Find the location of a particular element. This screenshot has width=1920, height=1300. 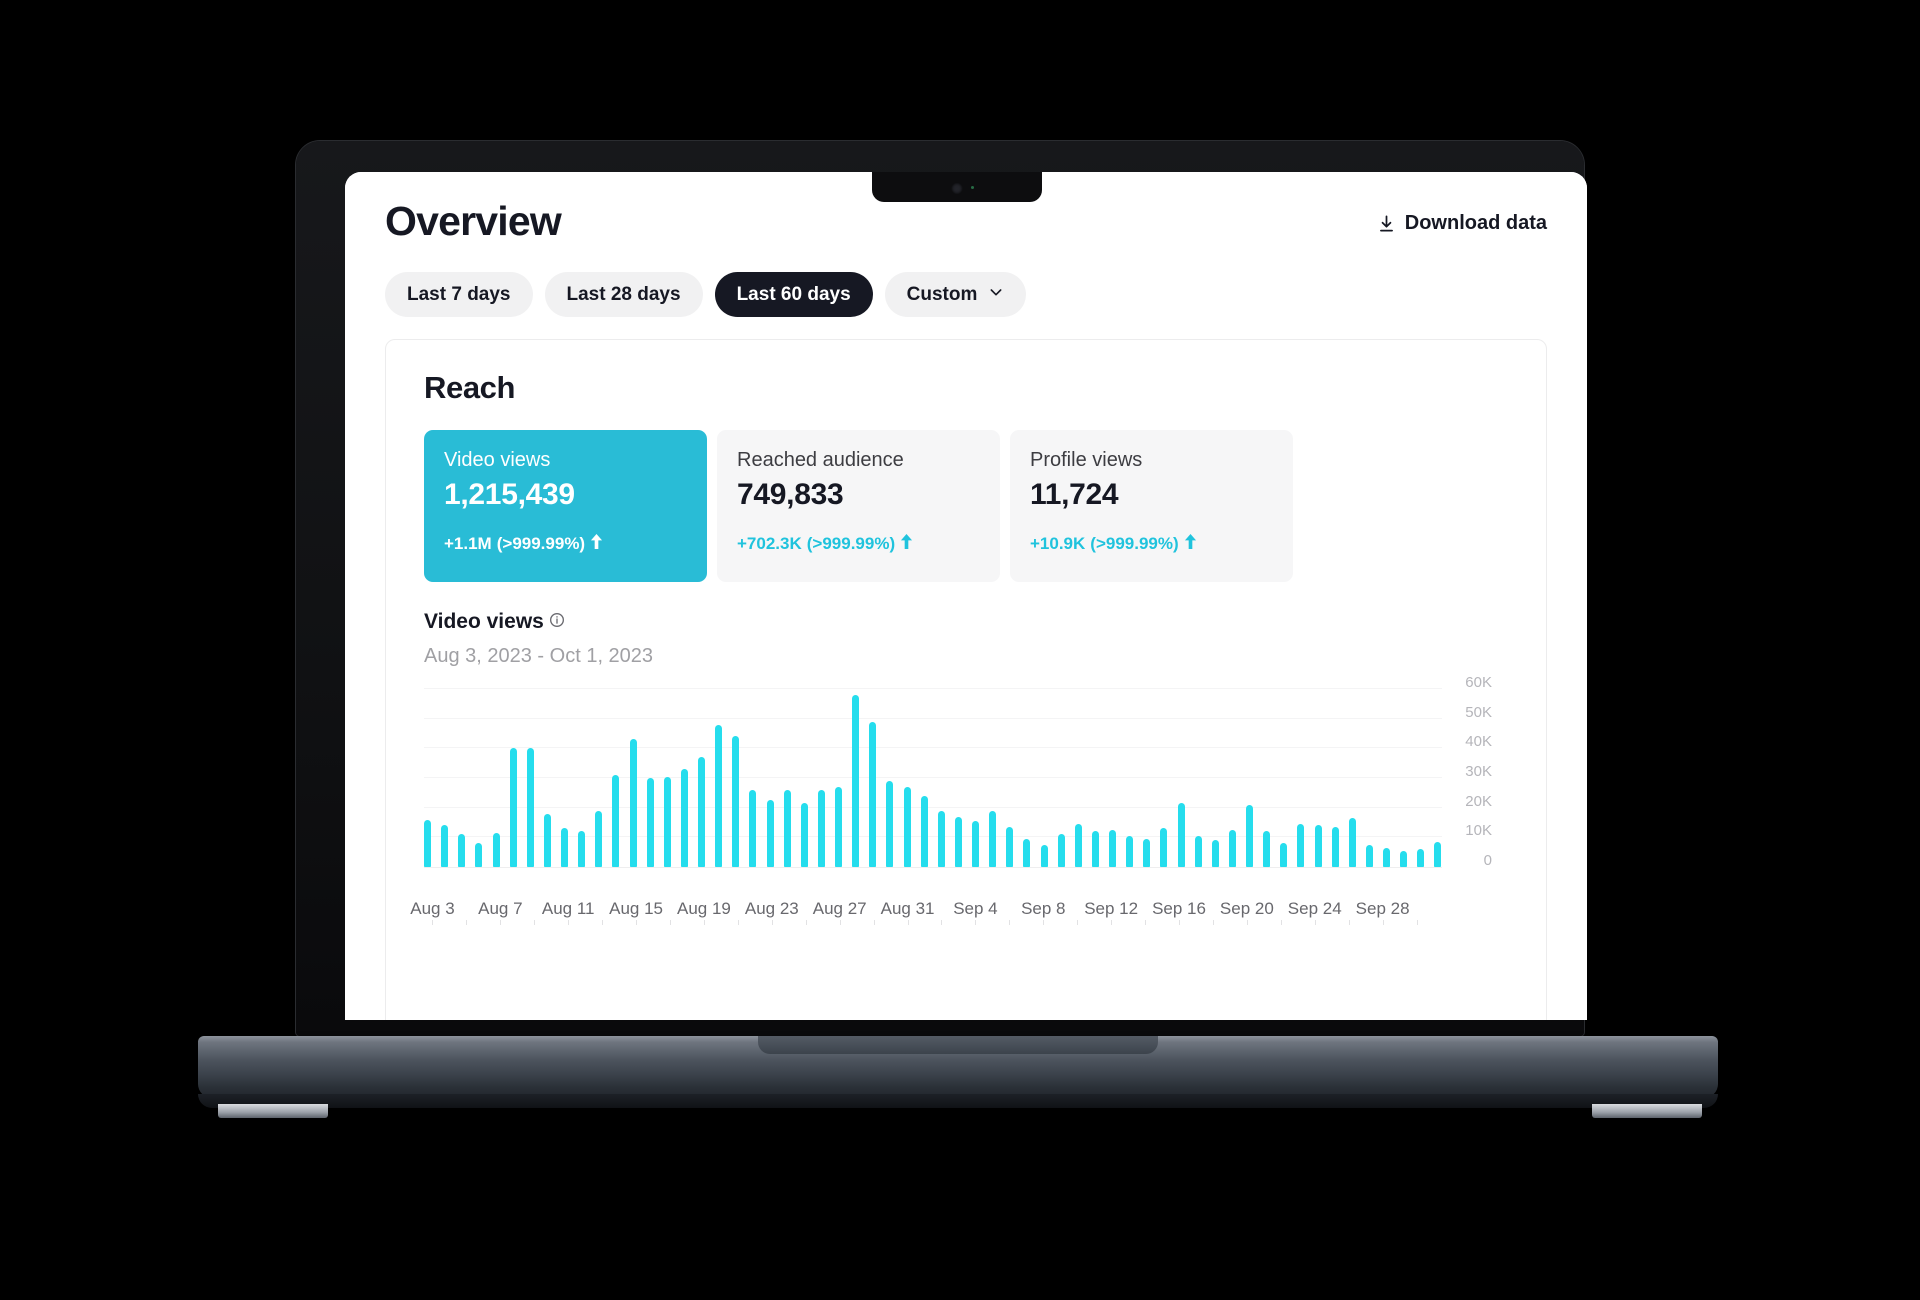

metric-label: Profile views is located at coordinates (1086, 460).